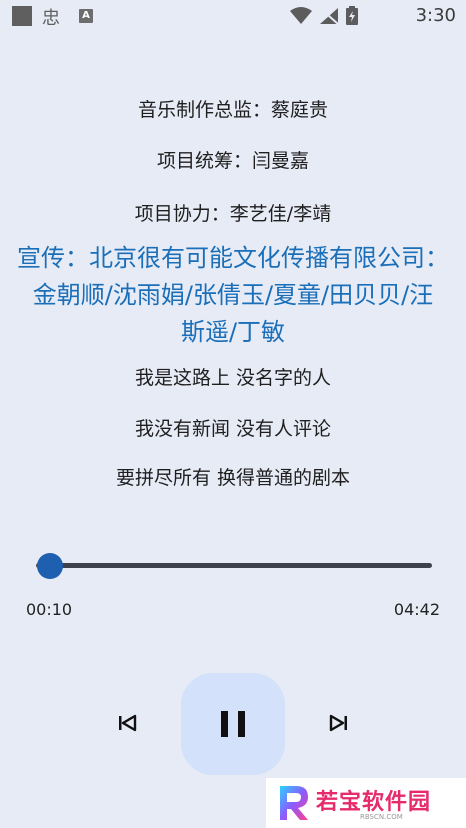  I want to click on watermark-logo-icon, so click(294, 803).